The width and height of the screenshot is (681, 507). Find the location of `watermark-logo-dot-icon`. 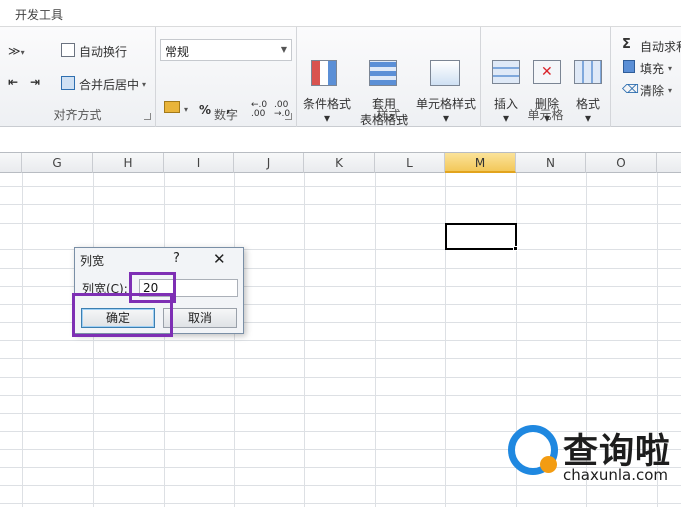

watermark-logo-dot-icon is located at coordinates (548, 464).